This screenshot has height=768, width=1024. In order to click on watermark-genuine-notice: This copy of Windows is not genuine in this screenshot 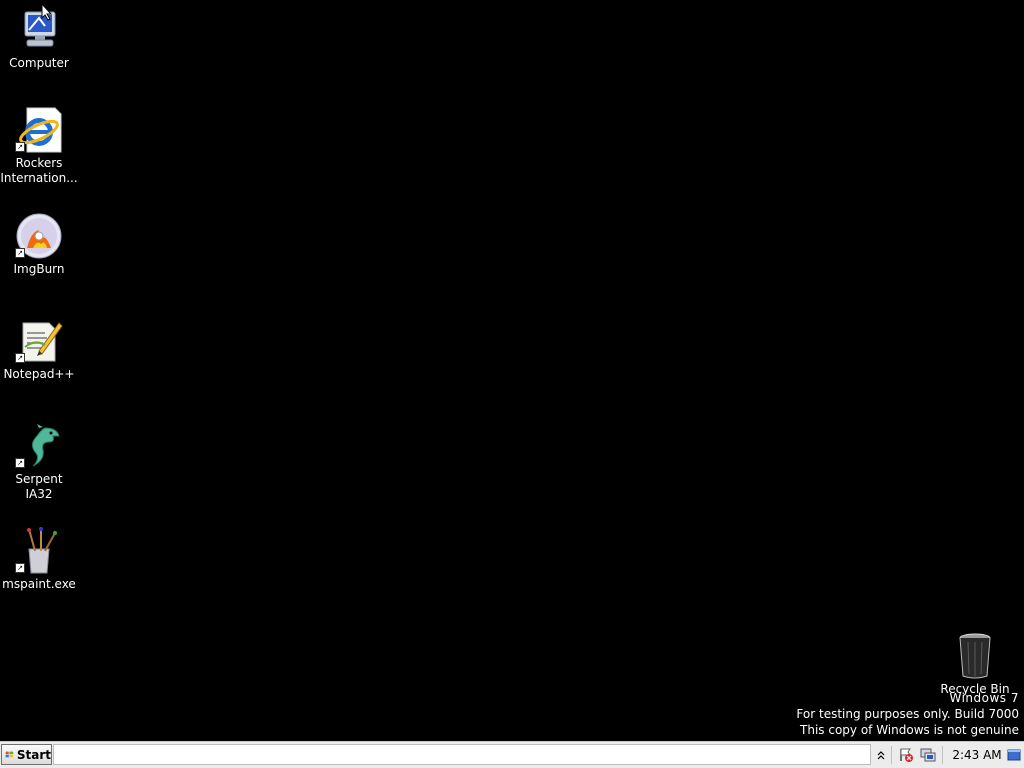, I will do `click(909, 730)`.